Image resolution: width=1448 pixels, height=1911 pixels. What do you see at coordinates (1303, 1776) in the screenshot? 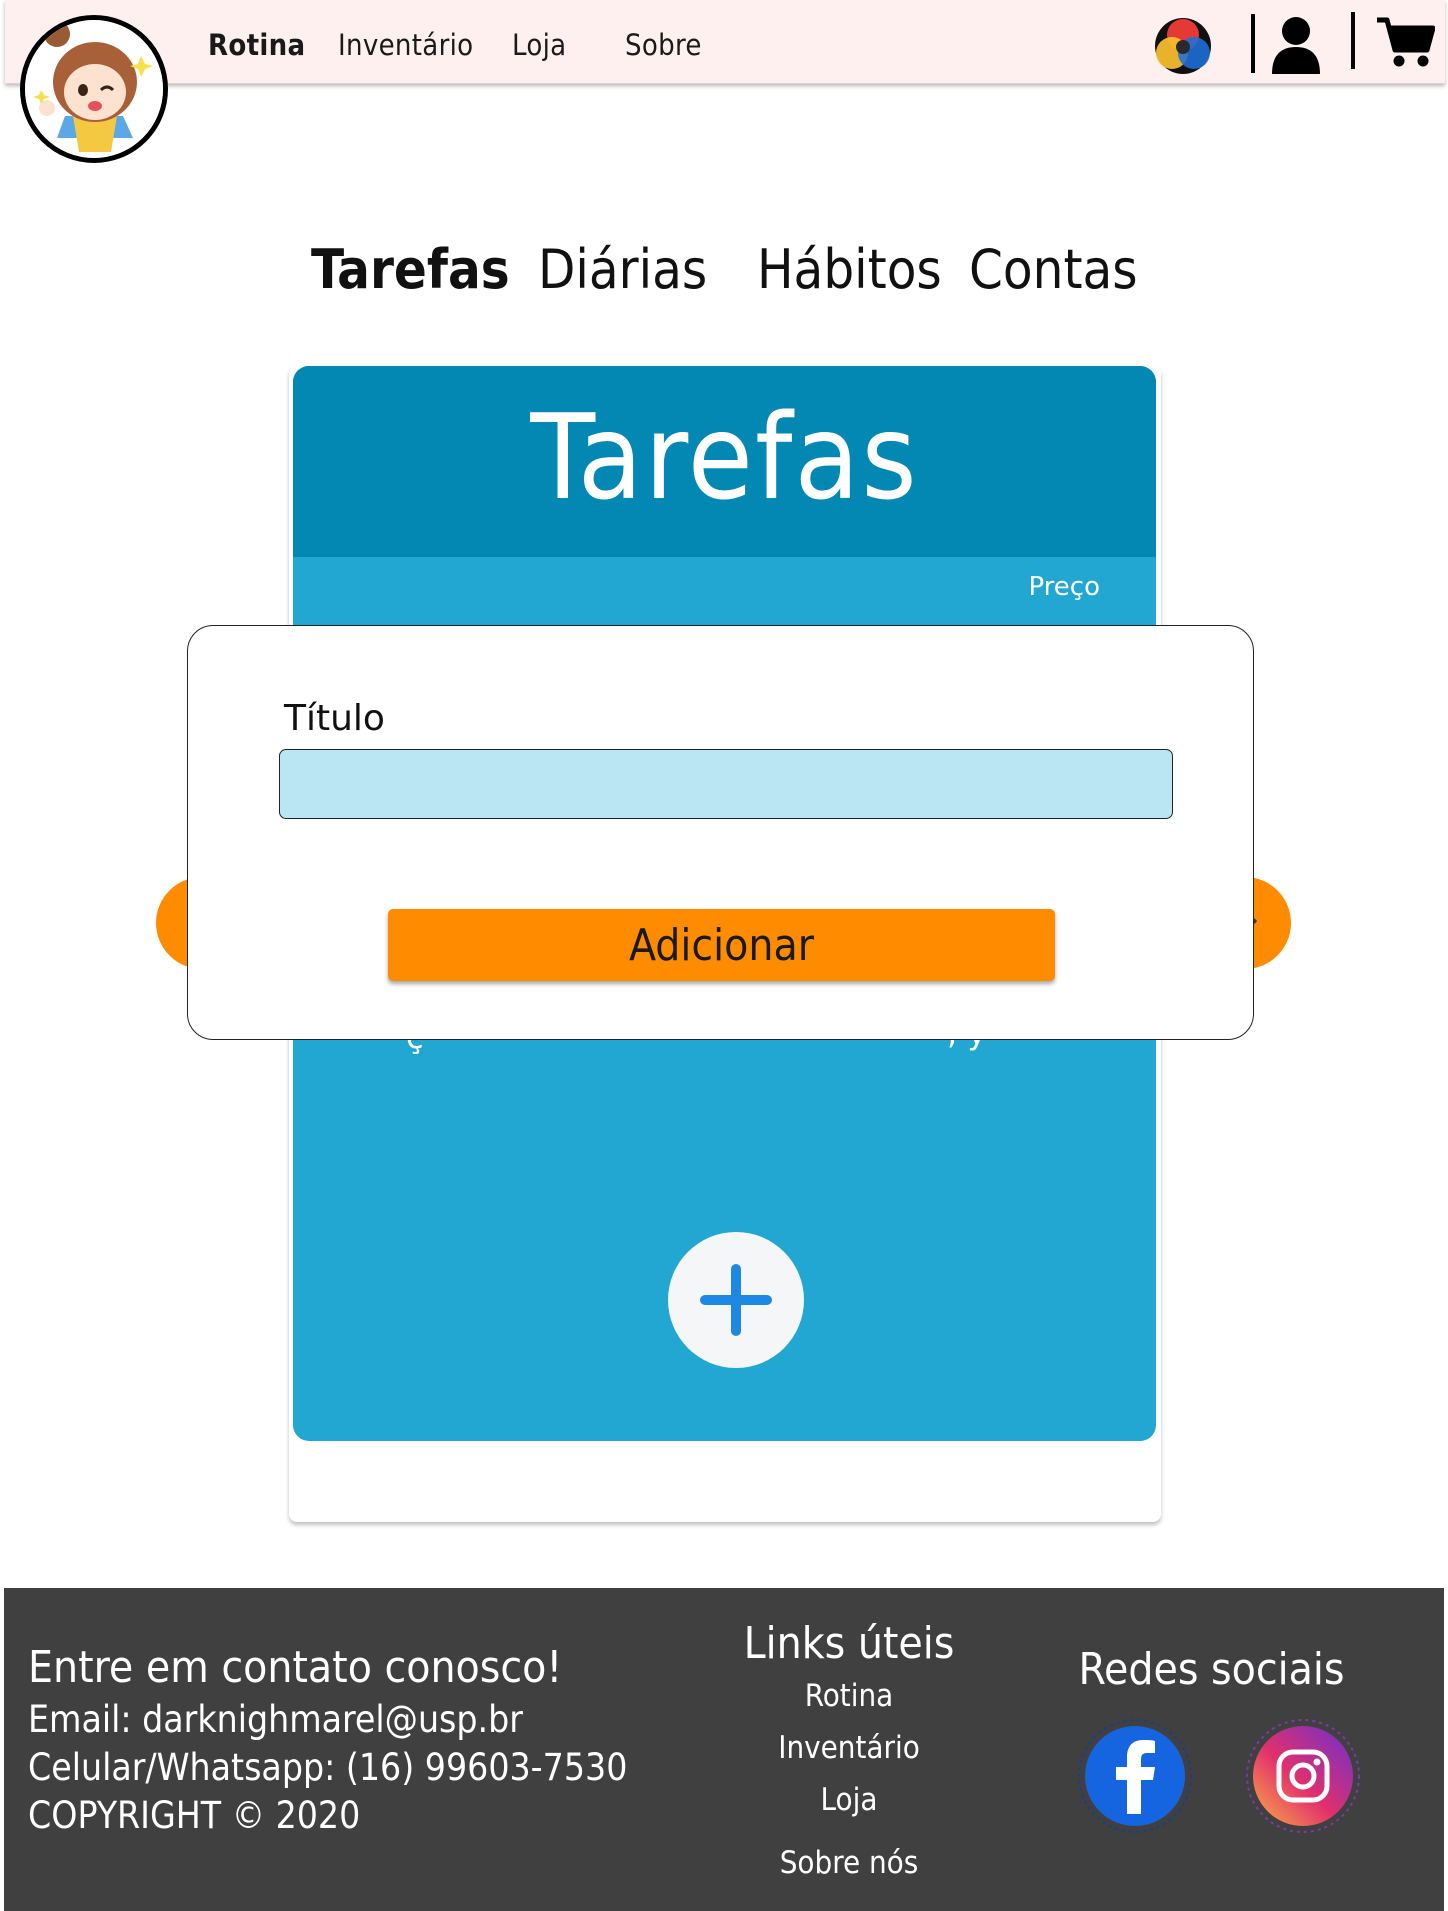
I see `instagram-icon` at bounding box center [1303, 1776].